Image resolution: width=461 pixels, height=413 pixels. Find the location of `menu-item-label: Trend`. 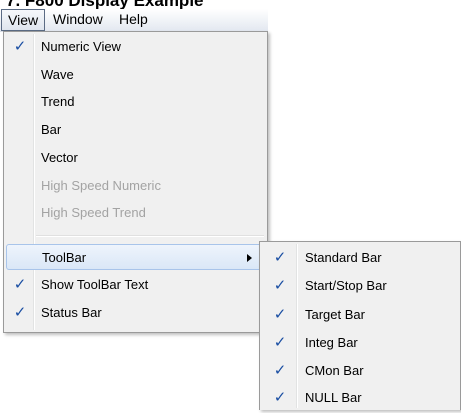

menu-item-label: Trend is located at coordinates (58, 101).